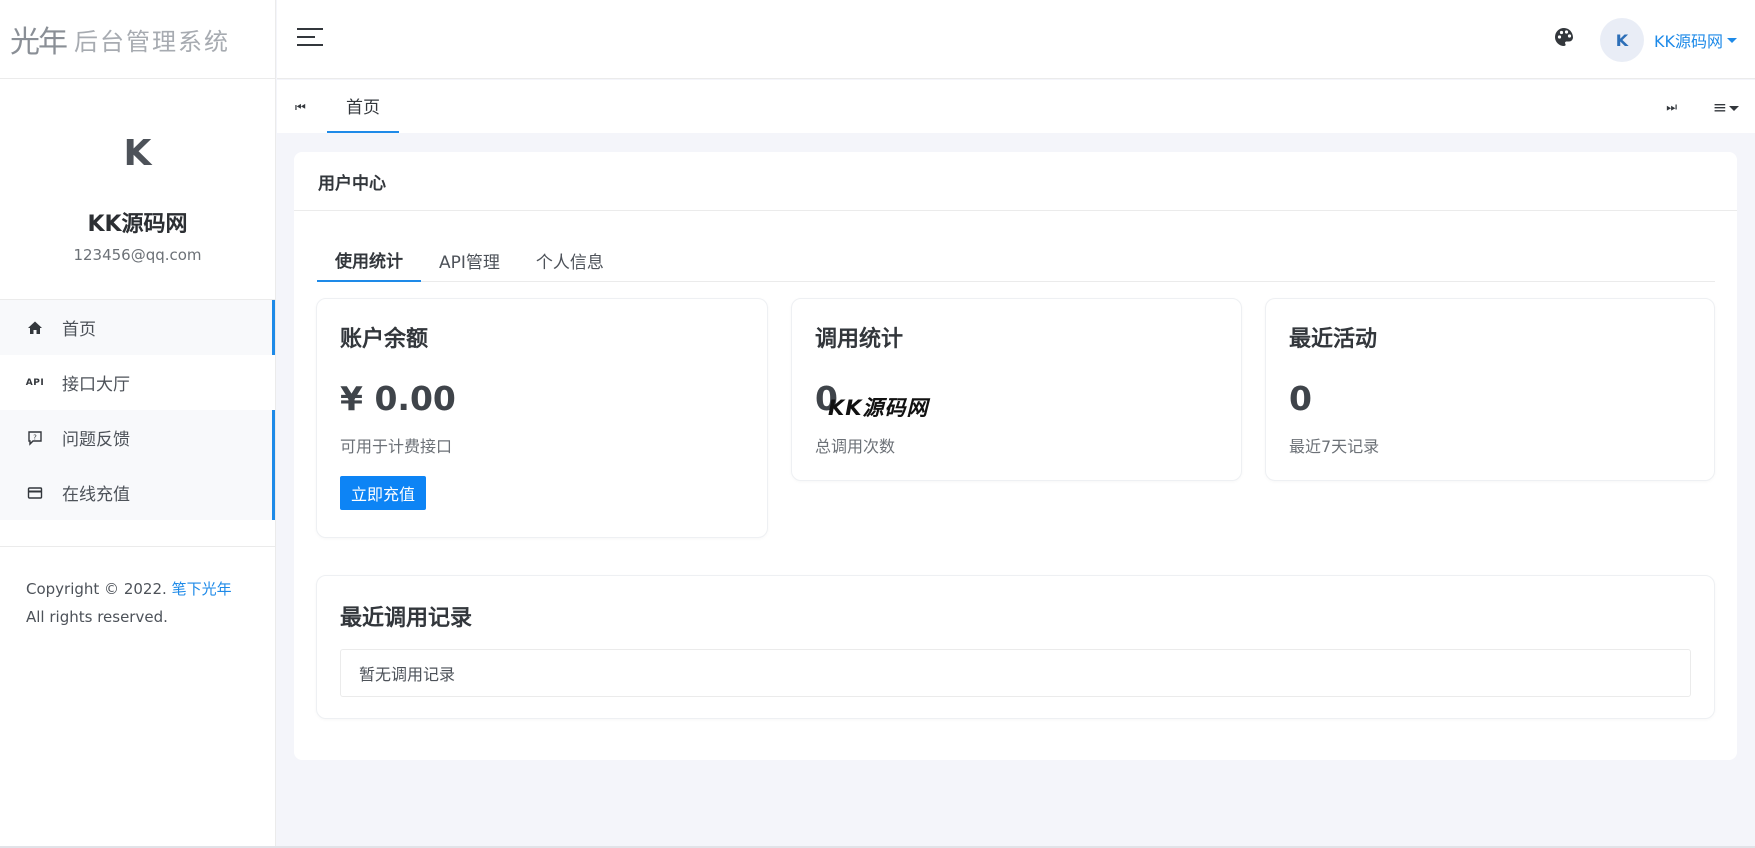 The height and width of the screenshot is (848, 1755). I want to click on card-title: 账户余额, so click(384, 339).